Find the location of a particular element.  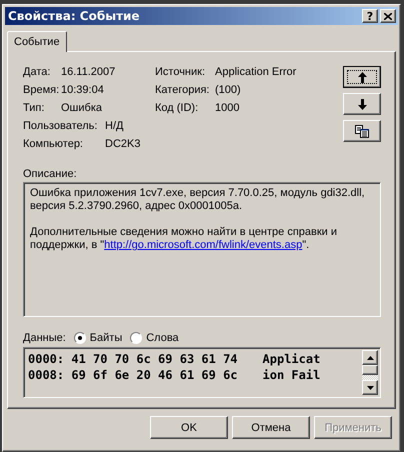

help-button: ? is located at coordinates (370, 16).